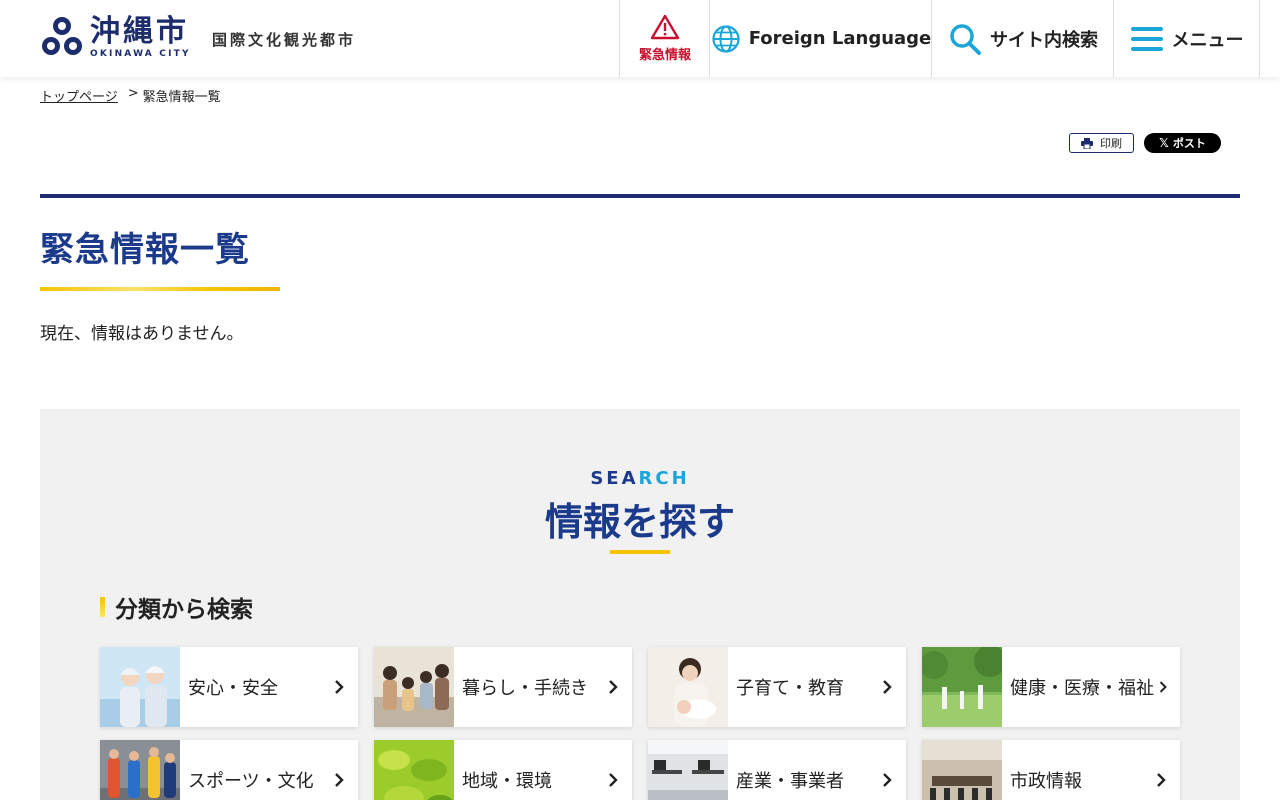 The image size is (1280, 800). I want to click on printer-icon, so click(1087, 143).